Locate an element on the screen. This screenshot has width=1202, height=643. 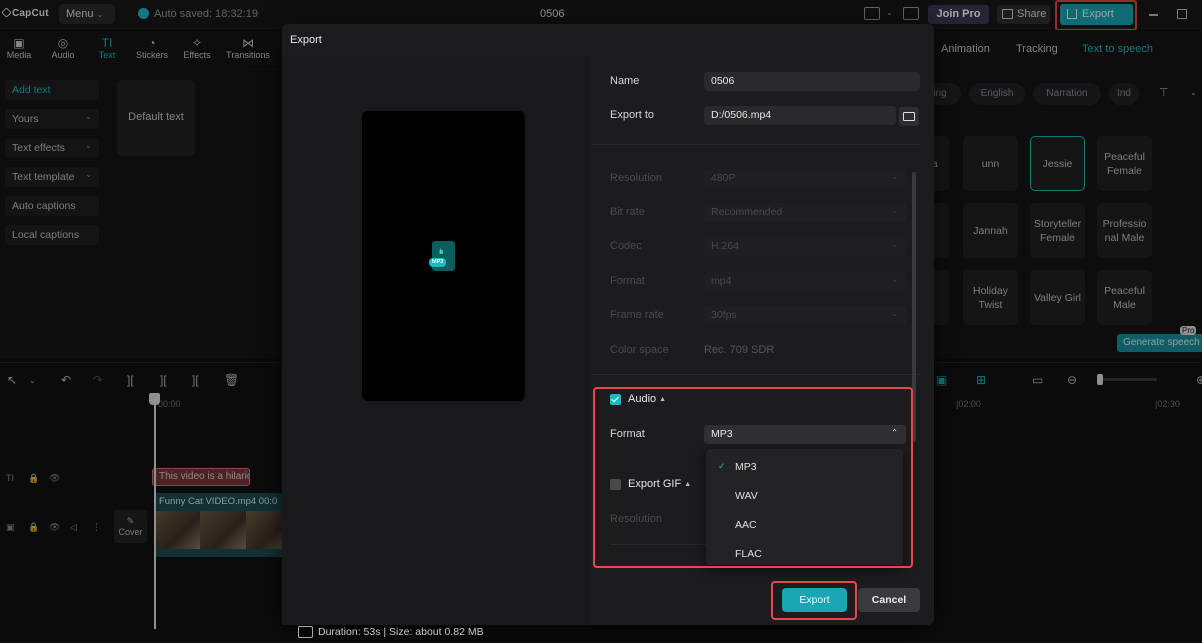
audio-section-highlight is located at coordinates (753, 477).